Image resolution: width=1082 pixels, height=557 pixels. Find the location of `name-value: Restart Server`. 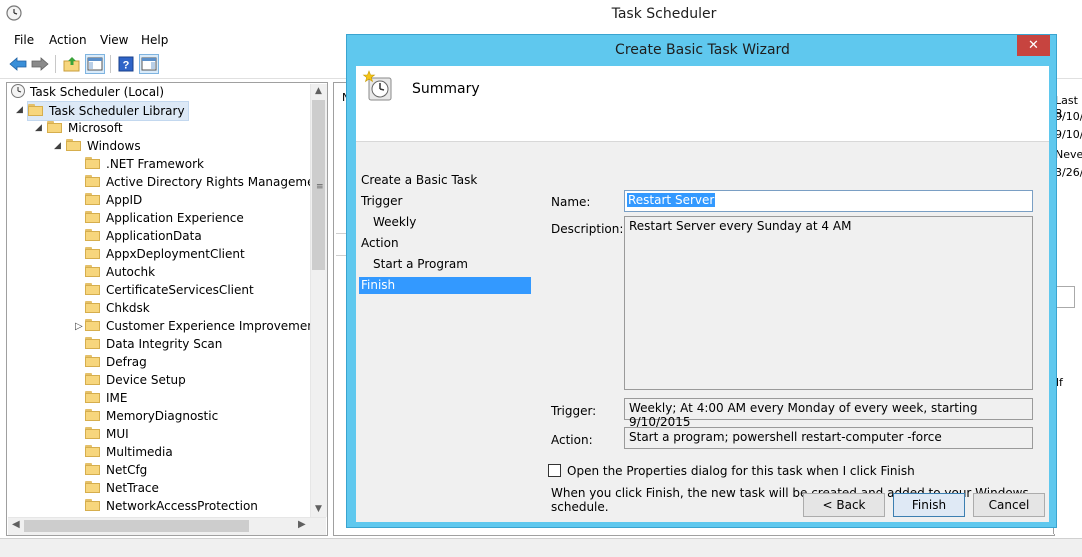

name-value: Restart Server is located at coordinates (671, 200).